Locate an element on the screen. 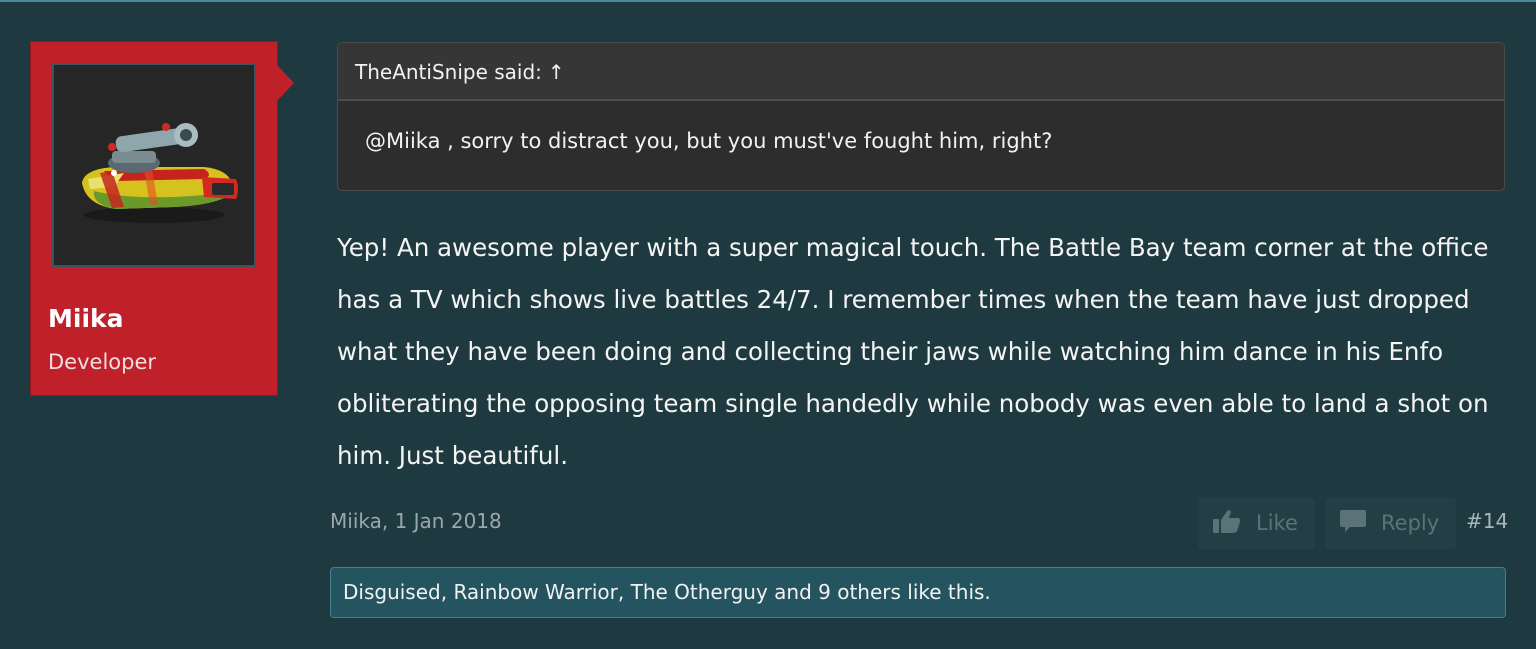 The height and width of the screenshot is (649, 1536). thumbs-up-icon is located at coordinates (1227, 523).